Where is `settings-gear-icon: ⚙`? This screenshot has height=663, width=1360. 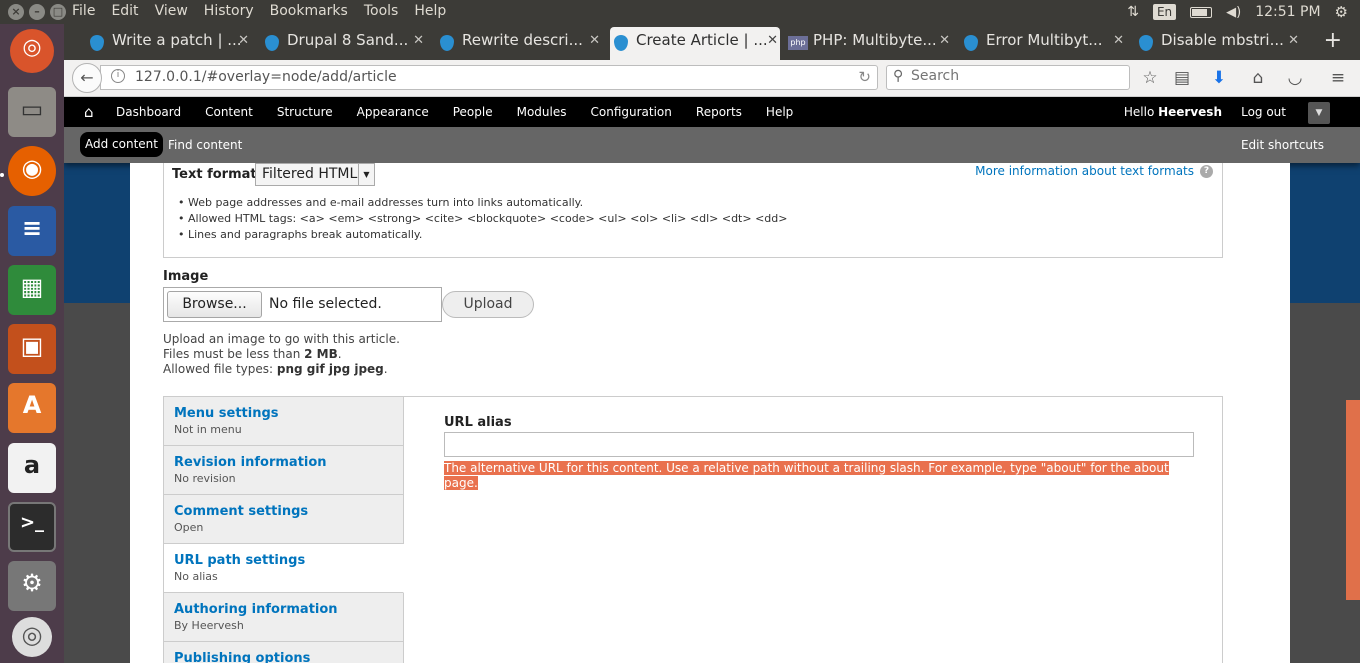 settings-gear-icon: ⚙ is located at coordinates (1341, 12).